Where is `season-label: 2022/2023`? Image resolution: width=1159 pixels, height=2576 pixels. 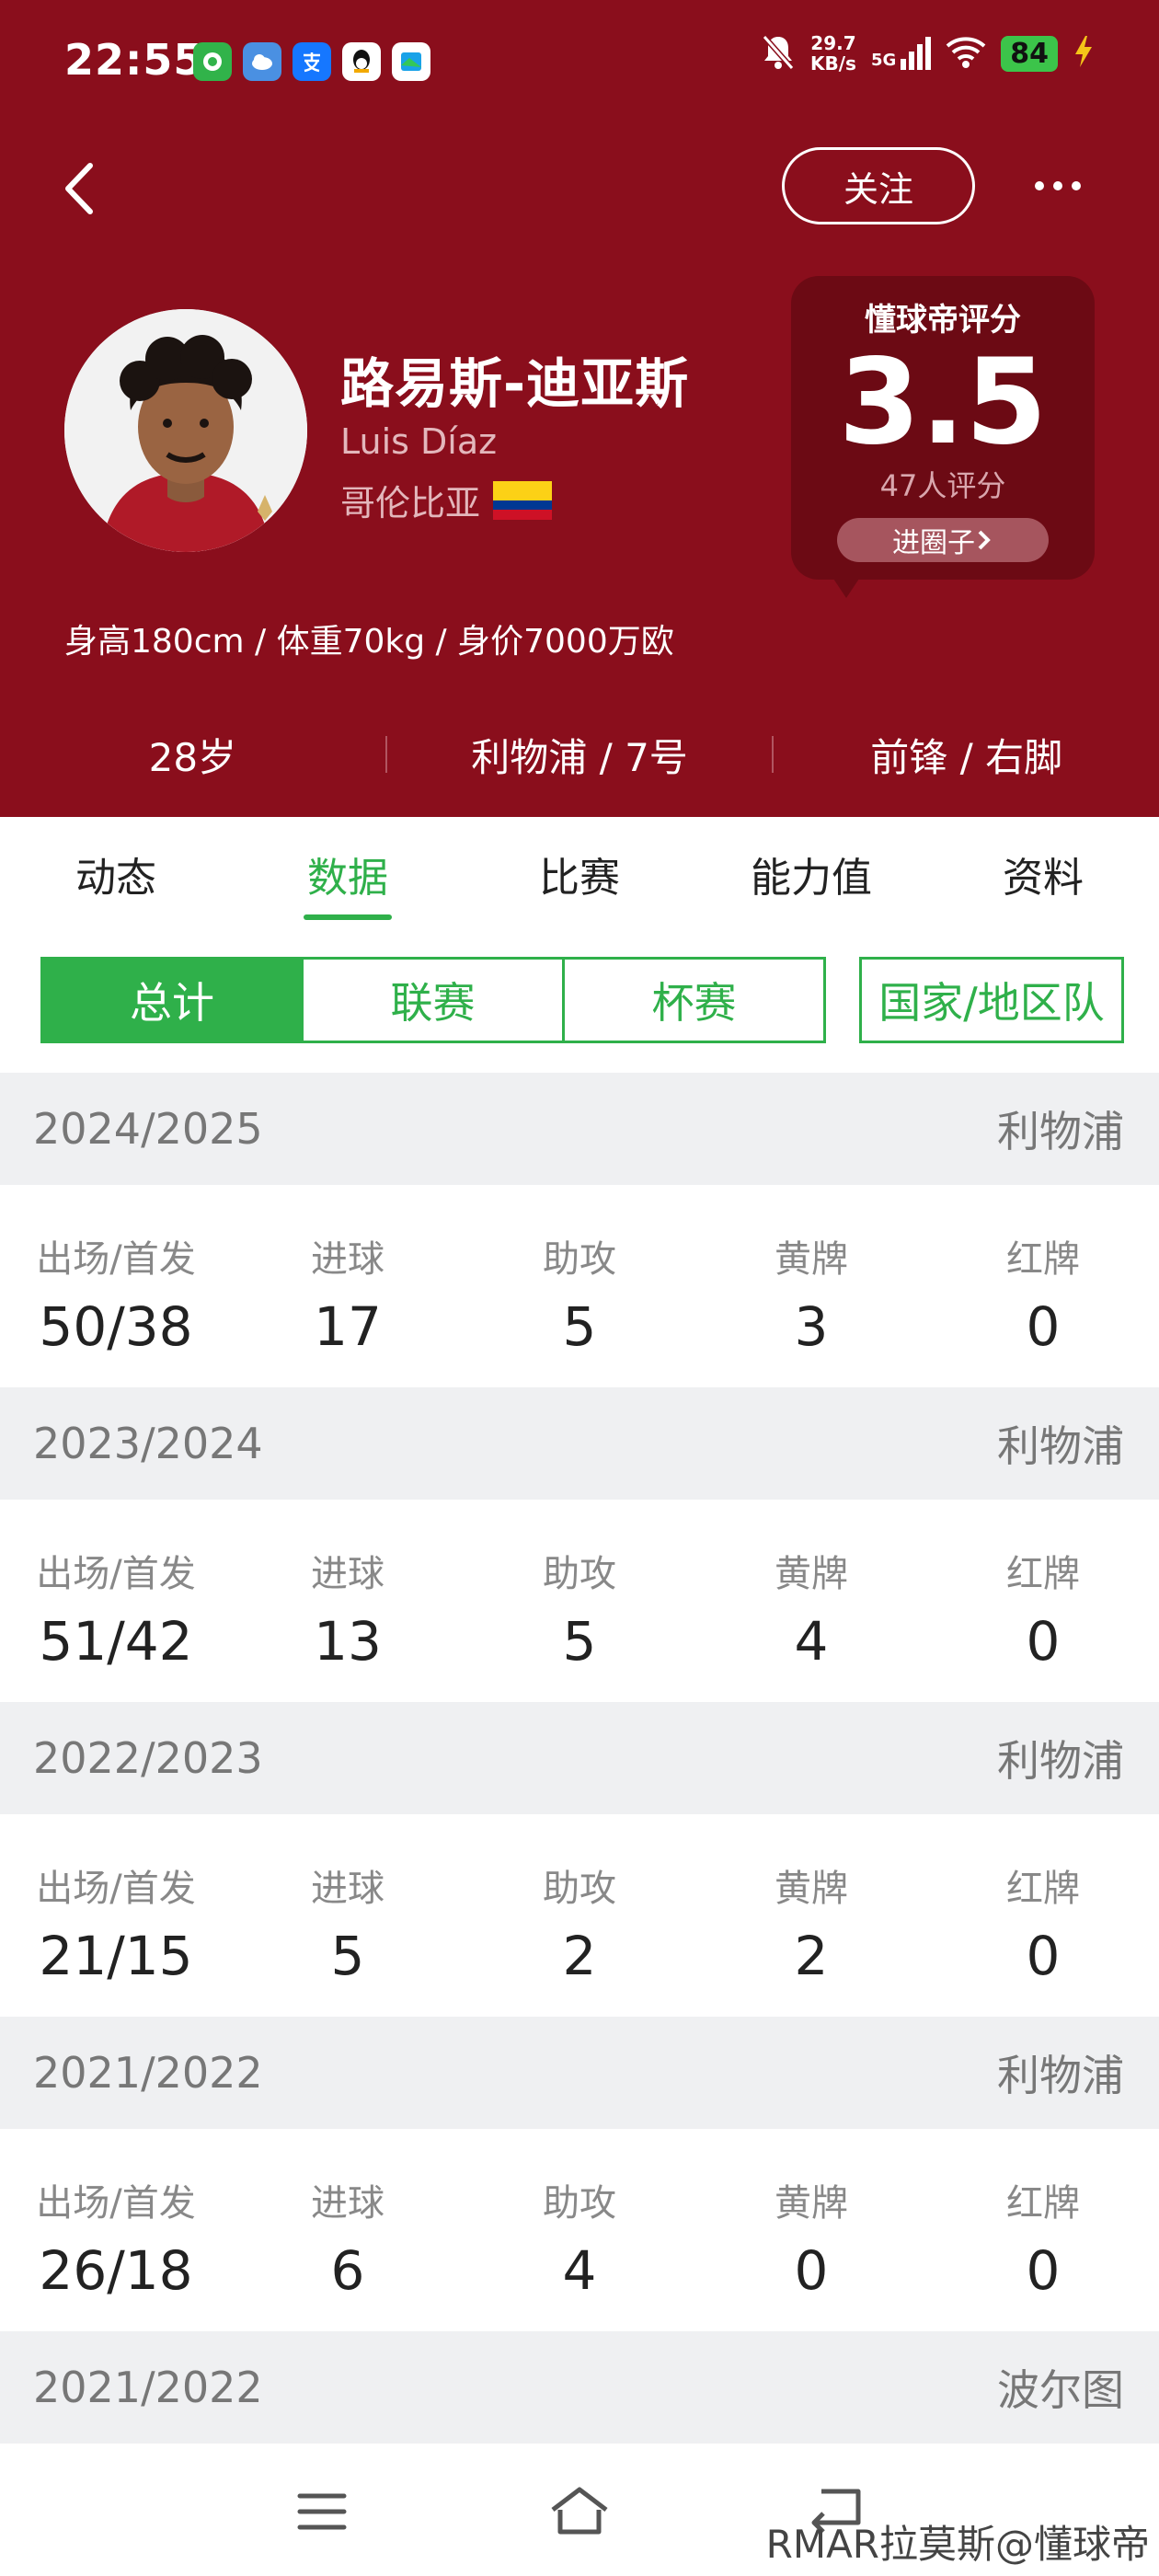
season-label: 2022/2023 is located at coordinates (148, 1758).